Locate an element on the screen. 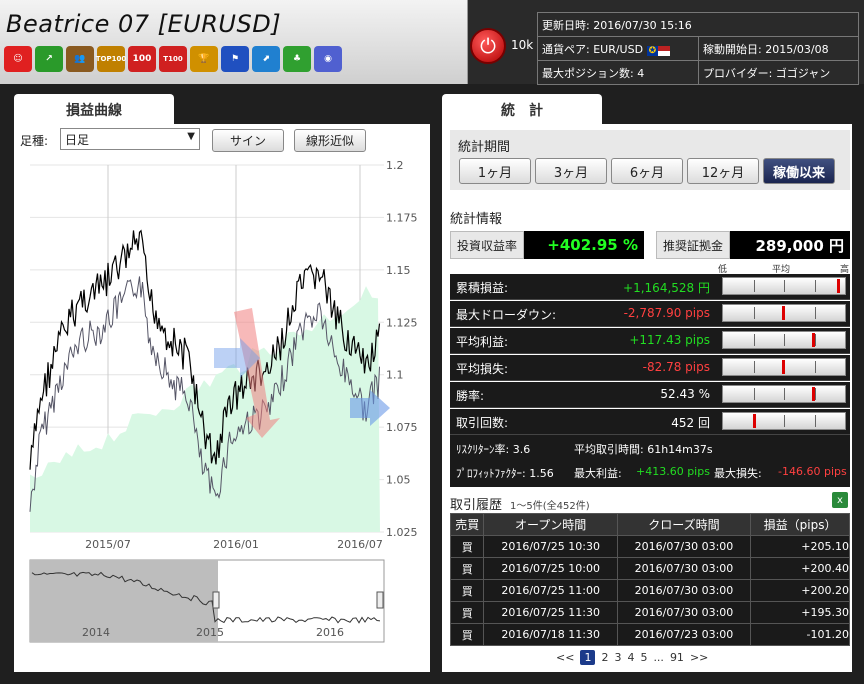 The width and height of the screenshot is (864, 684). table-row: 買 2016/07/25 10:30 2016/07/30 03:00 +205.10 is located at coordinates (649, 546).